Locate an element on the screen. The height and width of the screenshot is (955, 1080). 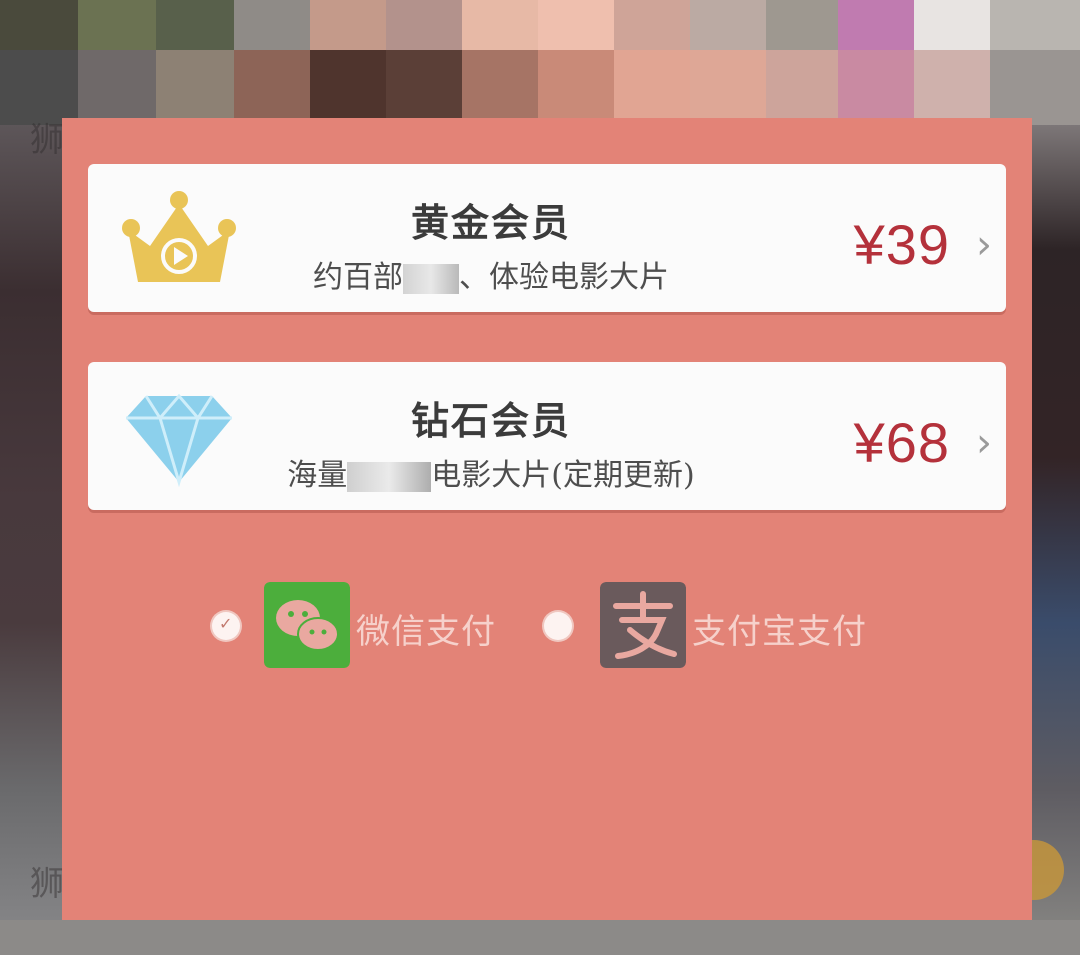
background-right-edge is located at coordinates (1056, 540).